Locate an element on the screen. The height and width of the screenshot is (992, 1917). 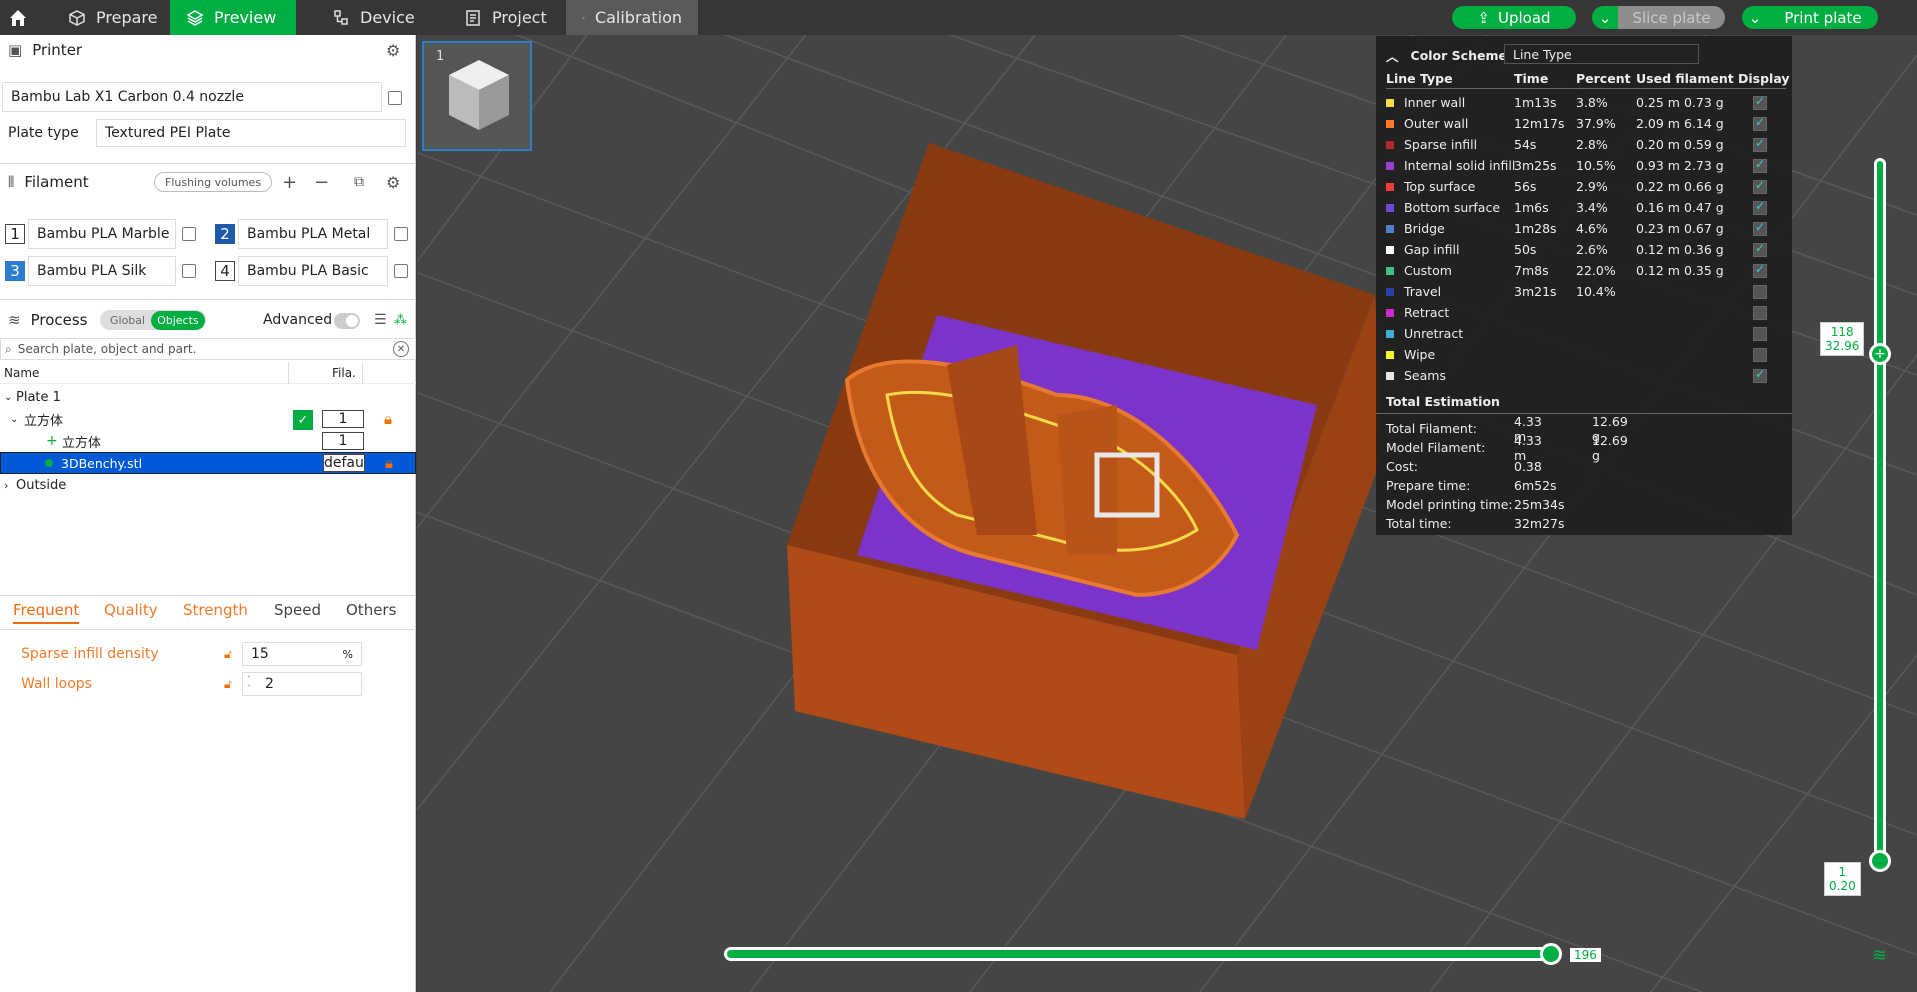
plate-type-select: Textured PEI Plate is located at coordinates (251, 133).